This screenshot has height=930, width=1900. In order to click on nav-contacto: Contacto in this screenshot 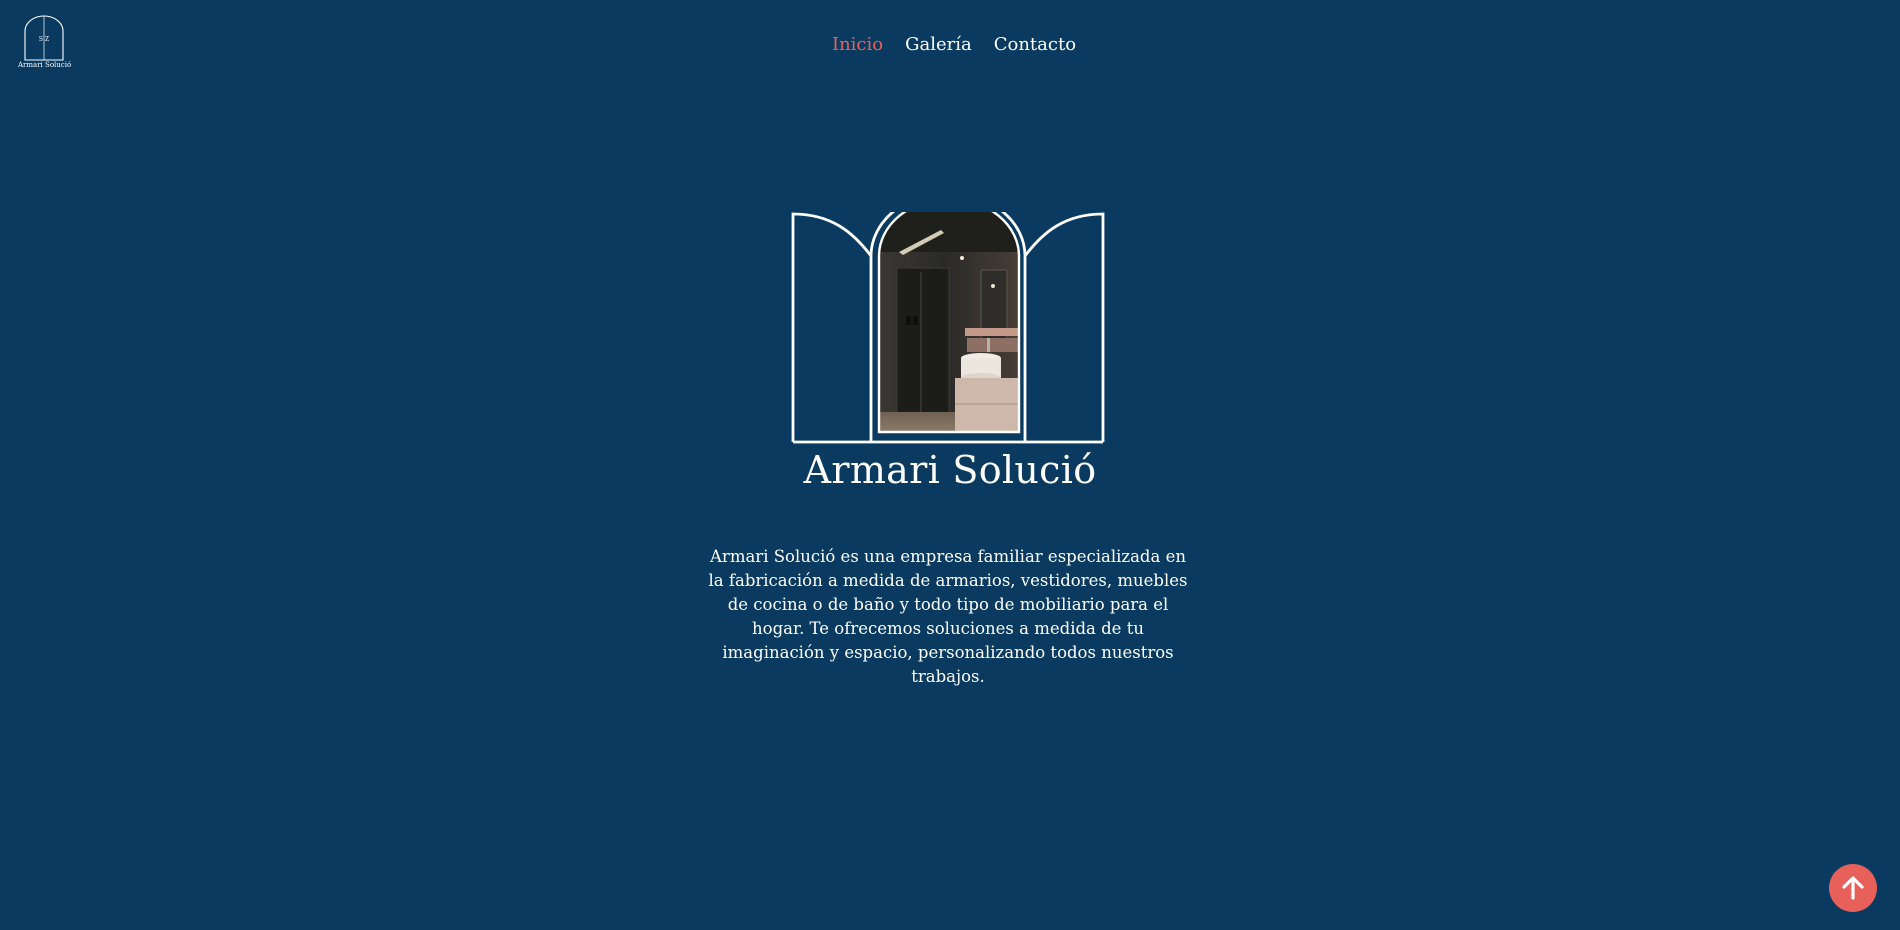, I will do `click(1035, 45)`.